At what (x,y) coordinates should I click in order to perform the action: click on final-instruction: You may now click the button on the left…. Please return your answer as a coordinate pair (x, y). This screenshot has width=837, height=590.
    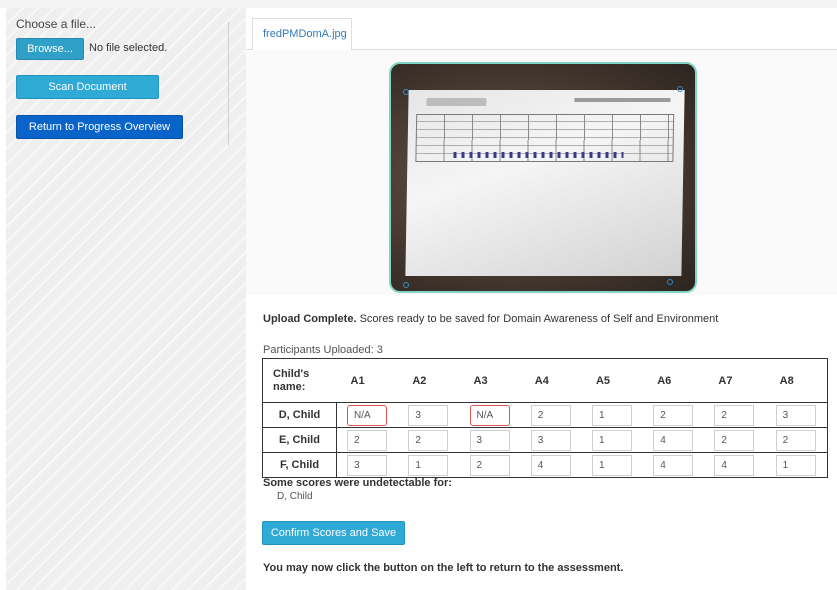
    Looking at the image, I should click on (443, 568).